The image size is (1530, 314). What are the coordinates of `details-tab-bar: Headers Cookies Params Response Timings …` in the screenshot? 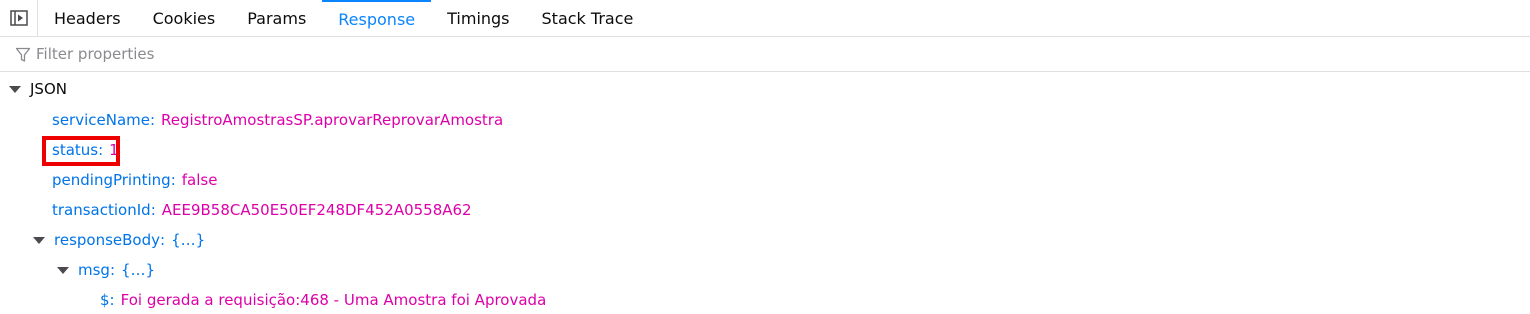 It's located at (765, 18).